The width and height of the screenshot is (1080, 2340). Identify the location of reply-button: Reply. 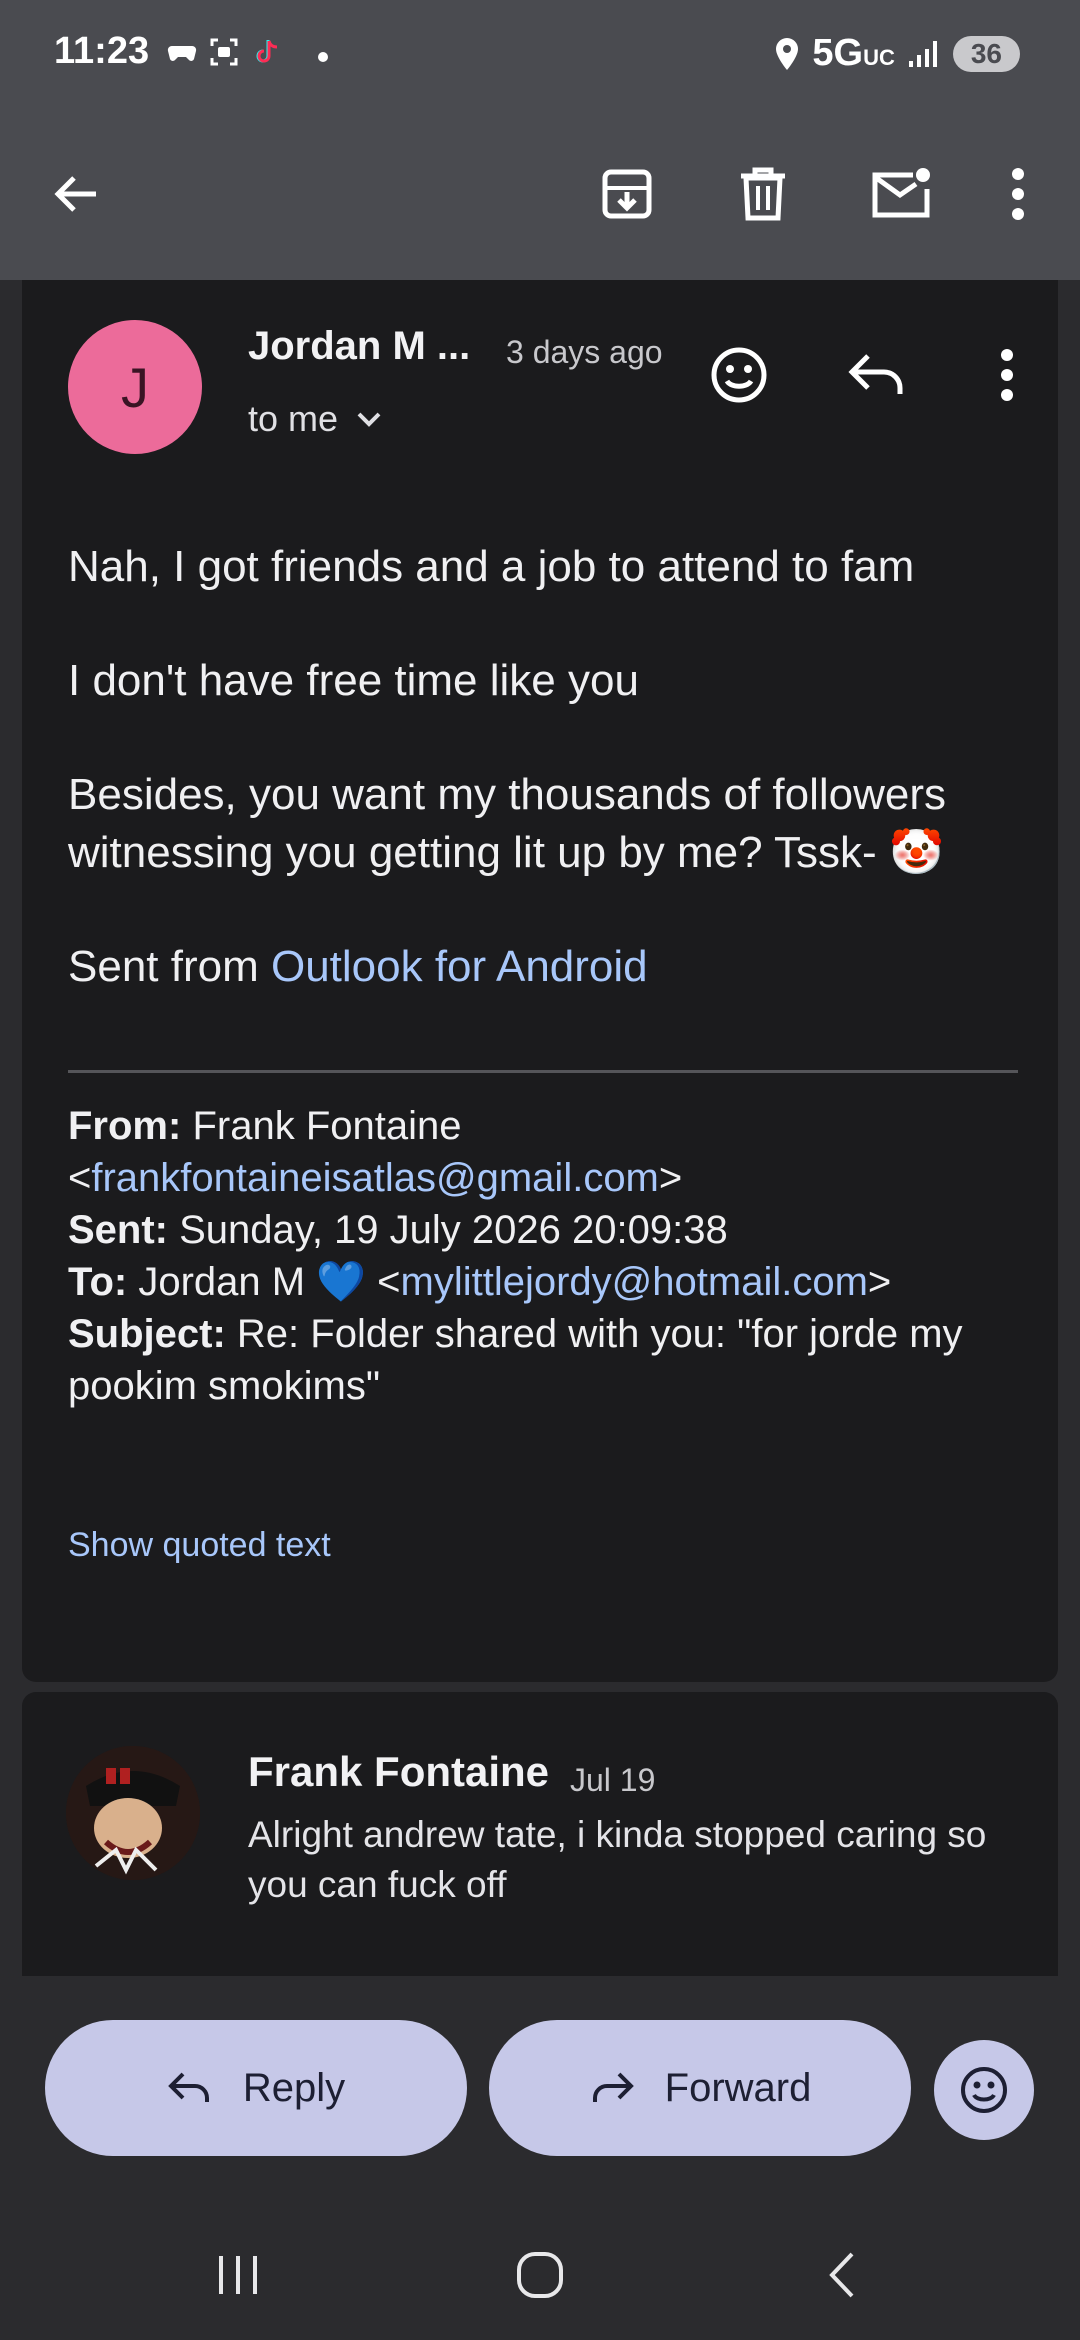
(256, 2088).